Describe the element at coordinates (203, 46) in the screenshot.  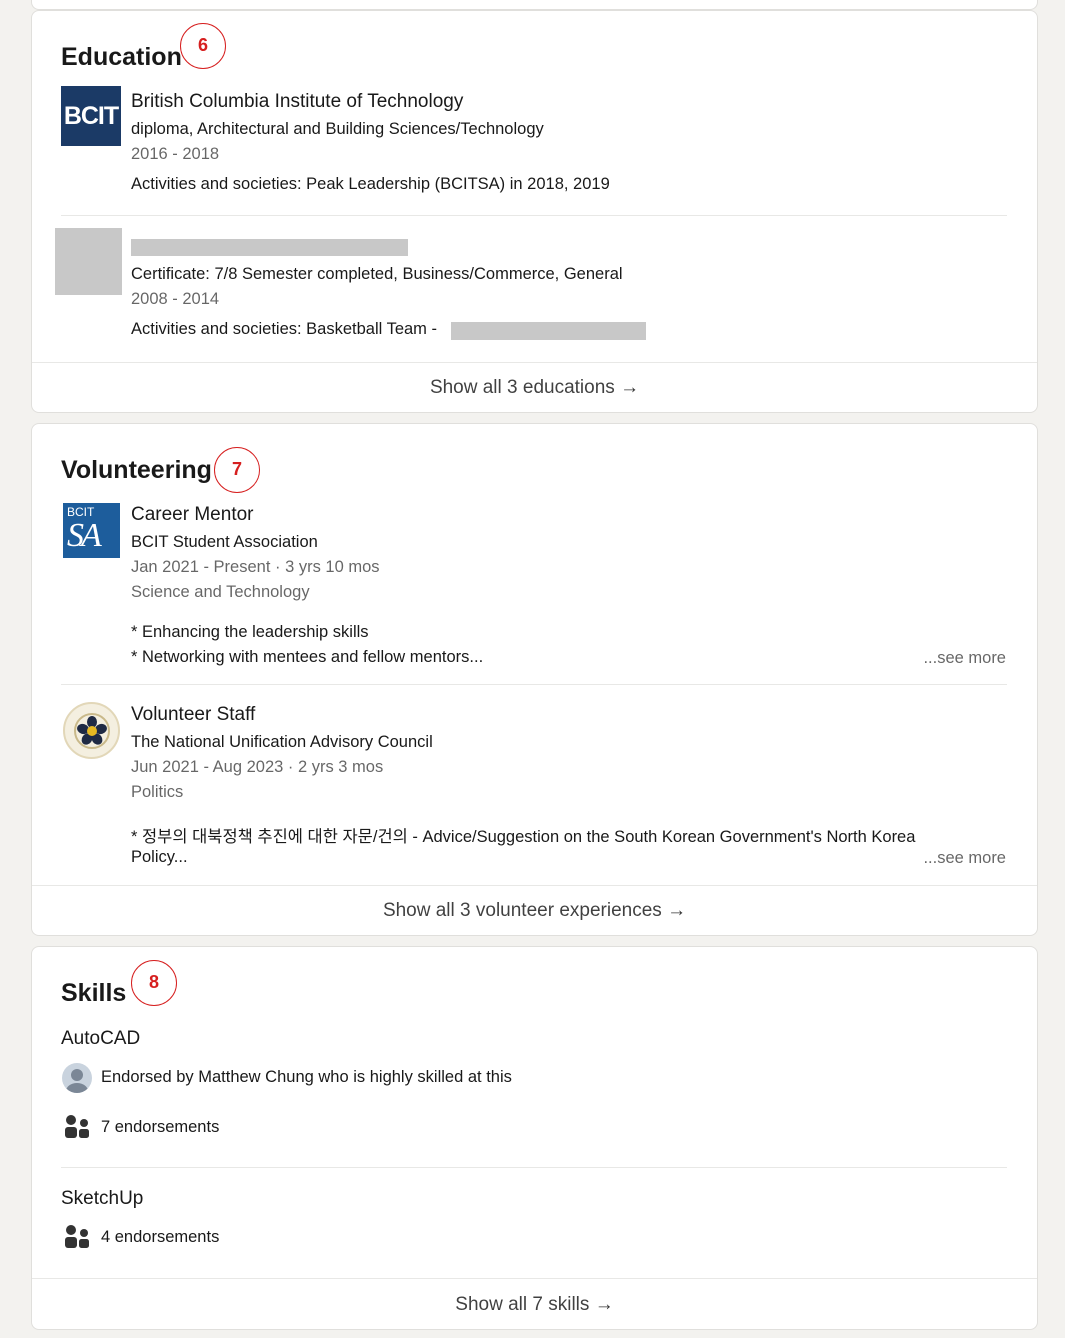
I see `annotation-badge: 6` at that location.